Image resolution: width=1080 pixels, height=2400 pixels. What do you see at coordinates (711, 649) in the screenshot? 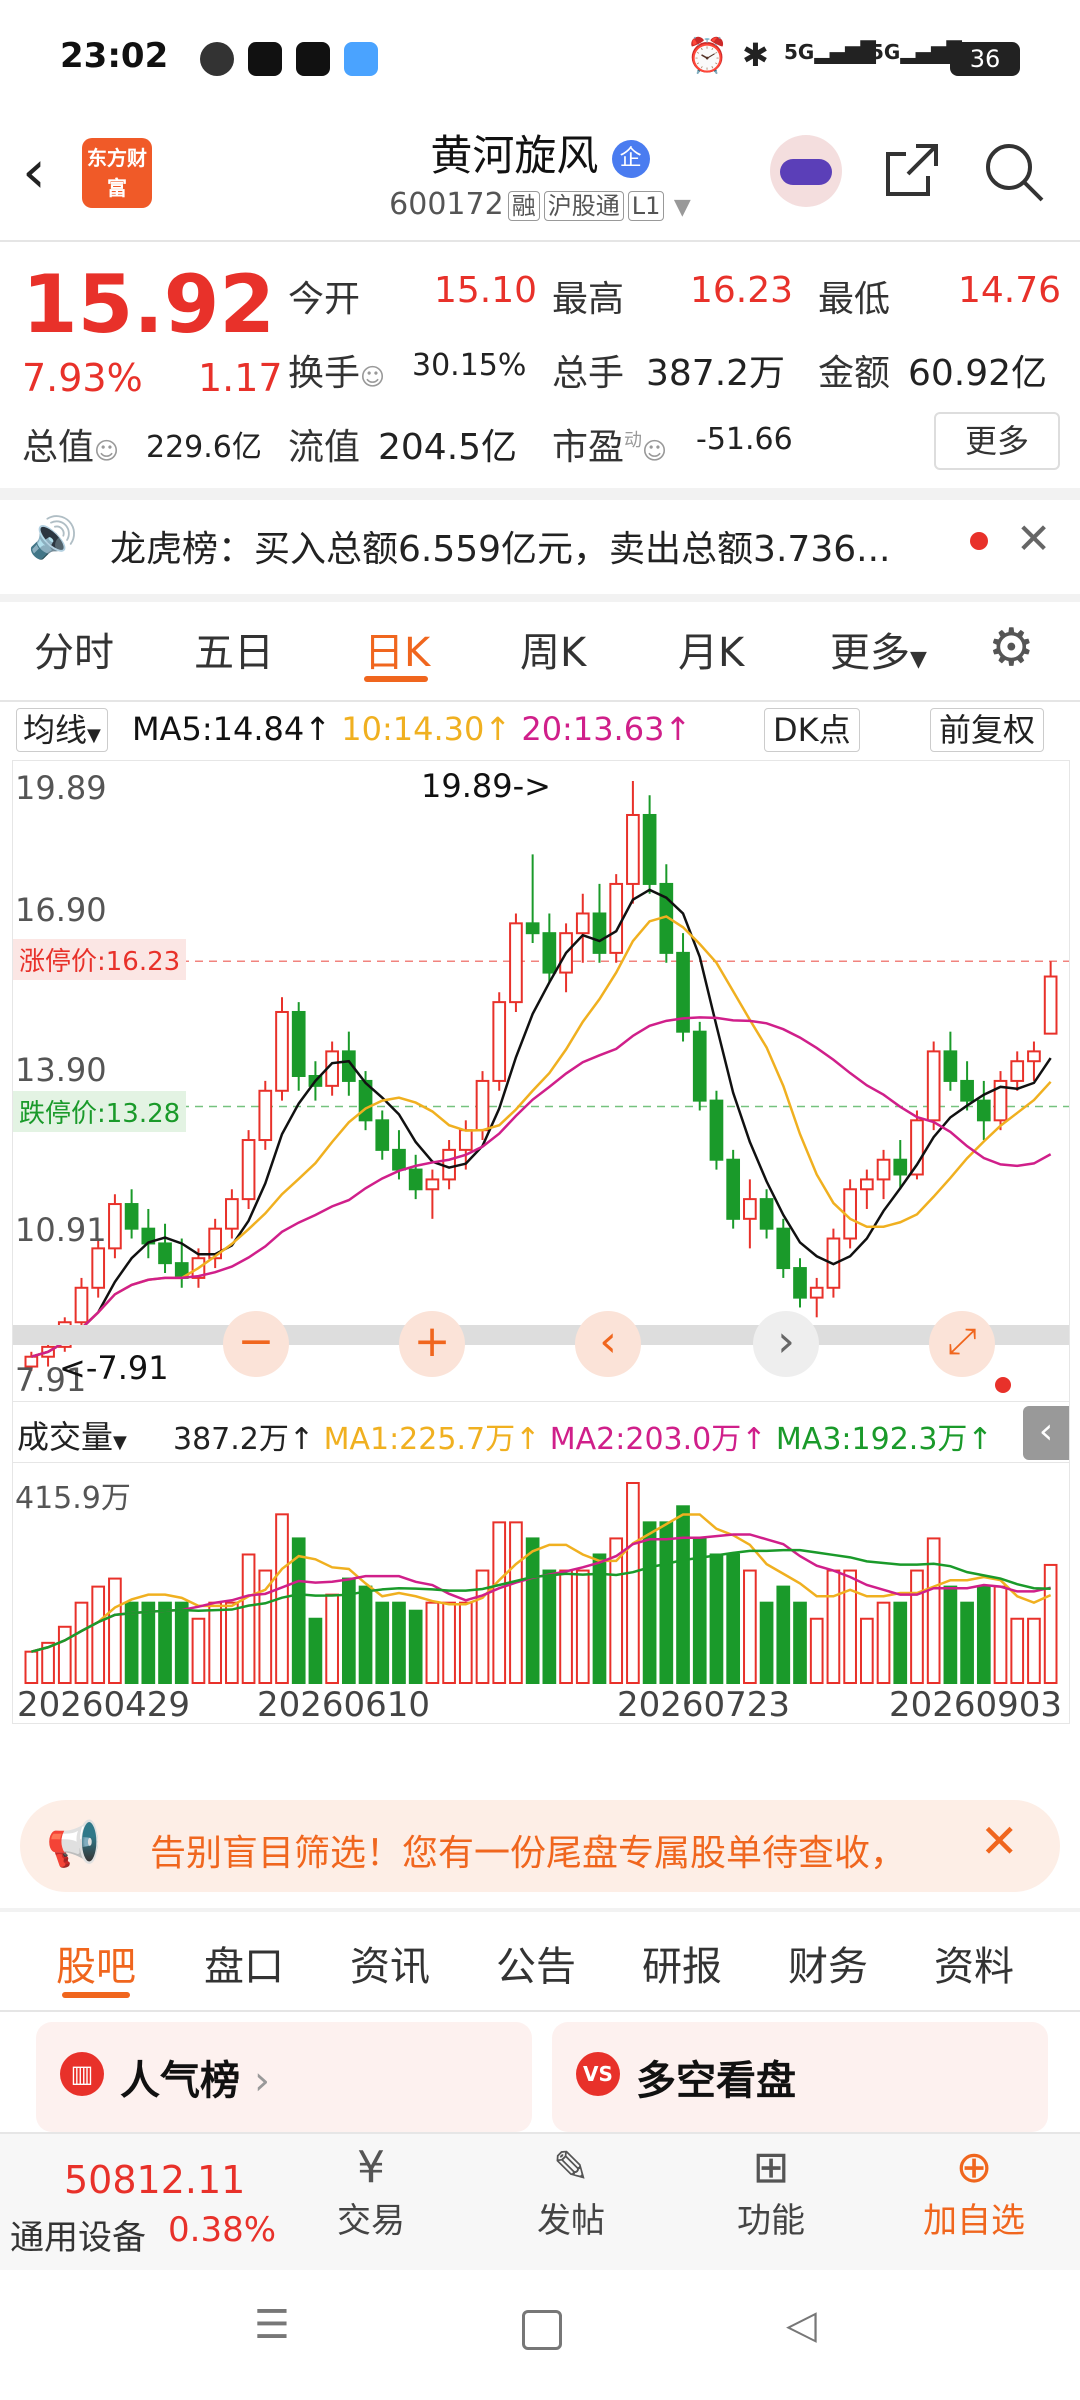
I see `tab-monthly-k: 月K` at bounding box center [711, 649].